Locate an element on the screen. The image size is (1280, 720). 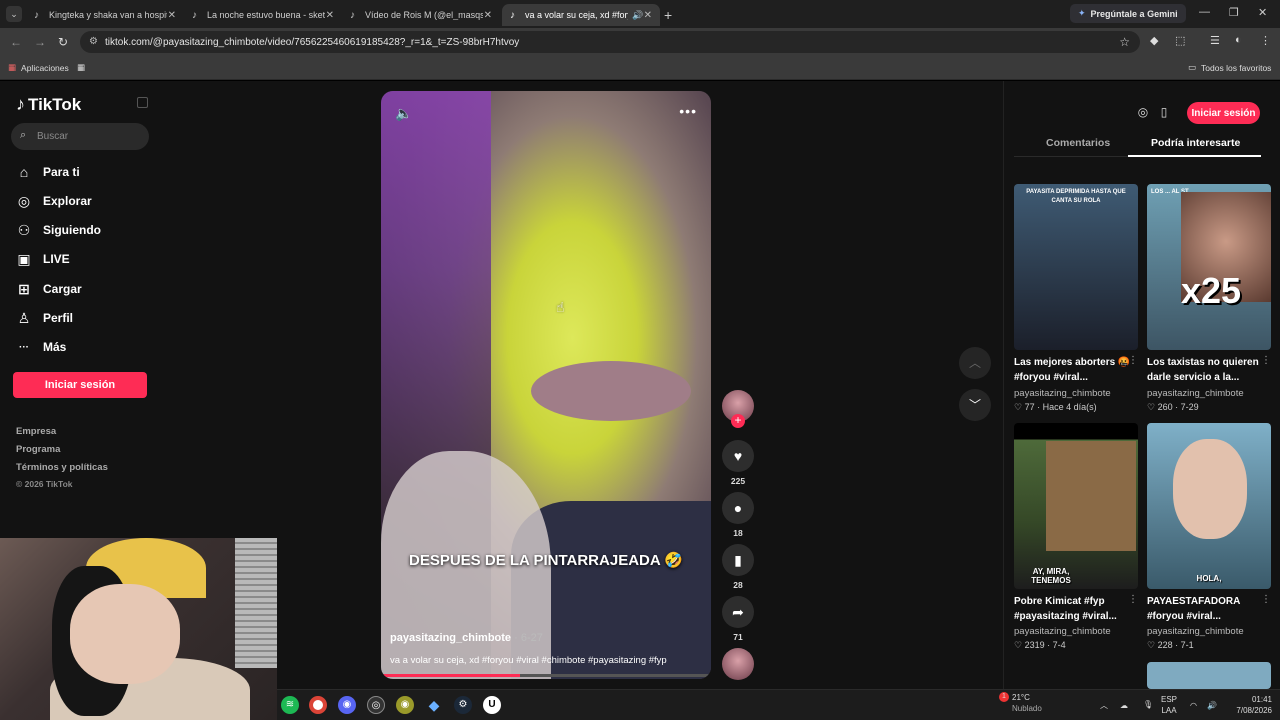
phone-icon: ▯ is located at coordinates (1164, 114).